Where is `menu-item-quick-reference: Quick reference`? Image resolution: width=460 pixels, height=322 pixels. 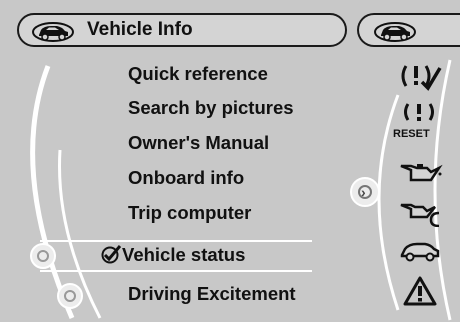
menu-item-quick-reference: Quick reference is located at coordinates (198, 74).